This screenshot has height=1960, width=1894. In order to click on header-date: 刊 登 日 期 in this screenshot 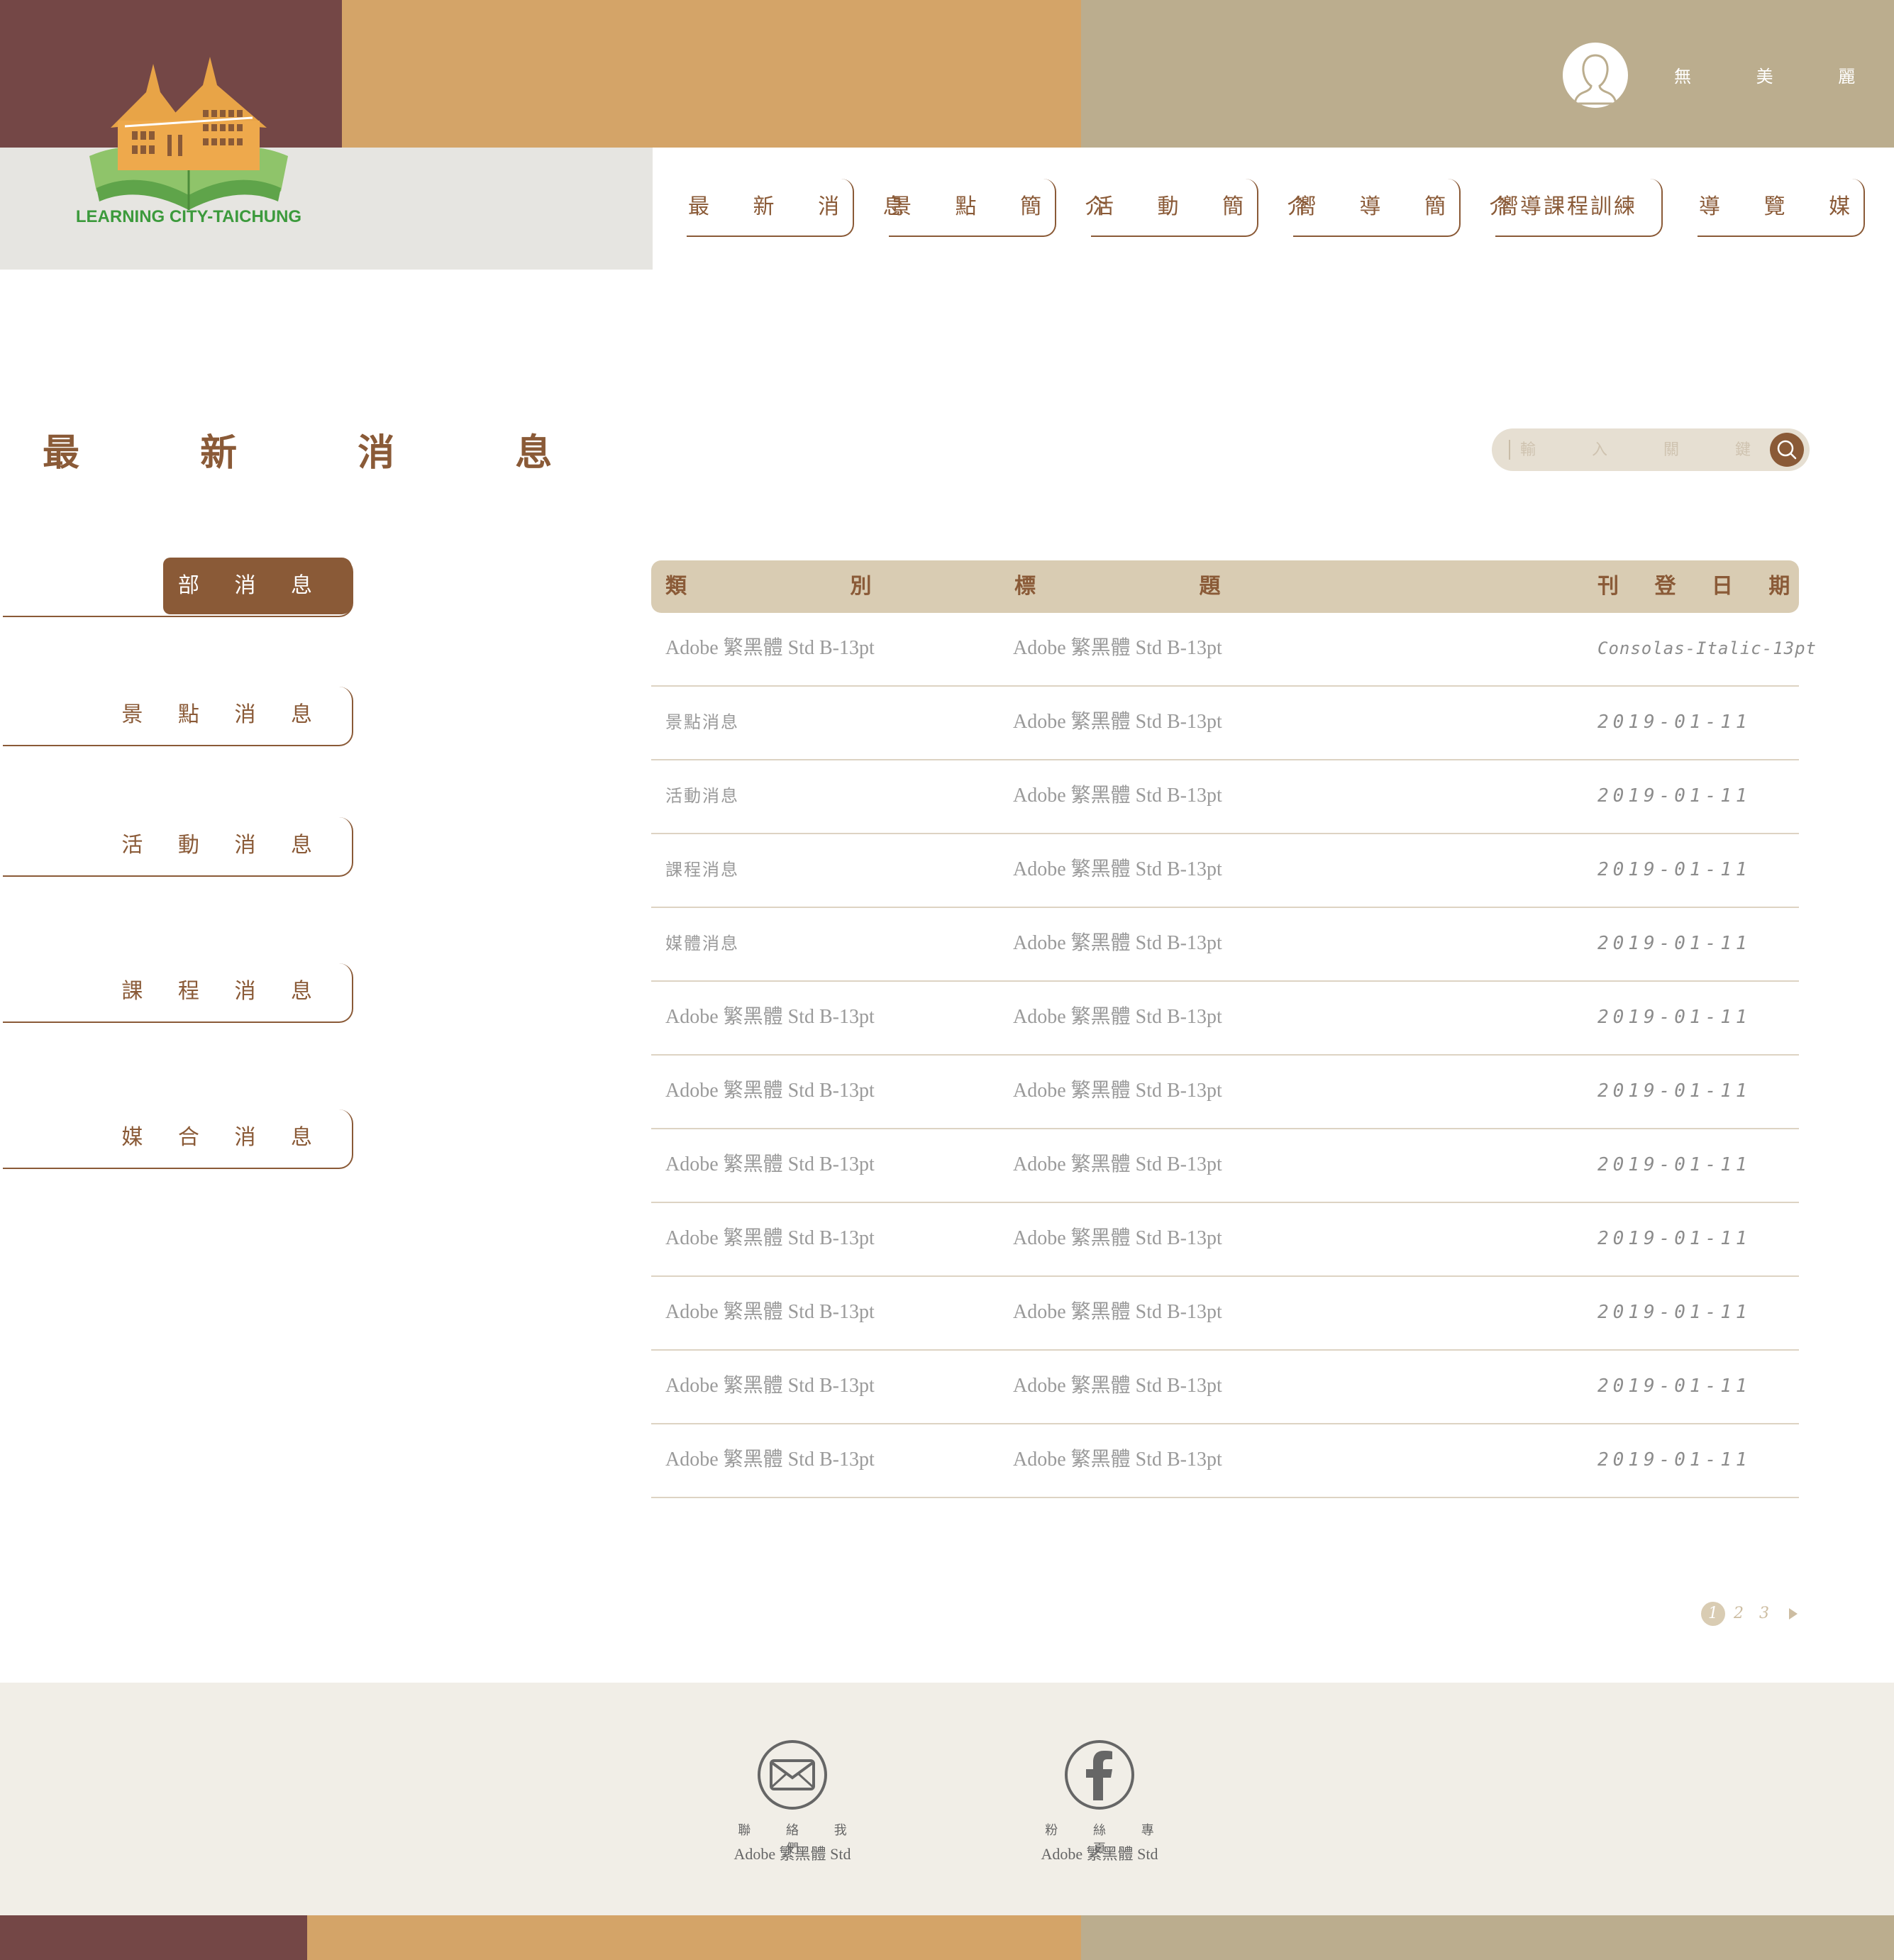, I will do `click(1701, 586)`.